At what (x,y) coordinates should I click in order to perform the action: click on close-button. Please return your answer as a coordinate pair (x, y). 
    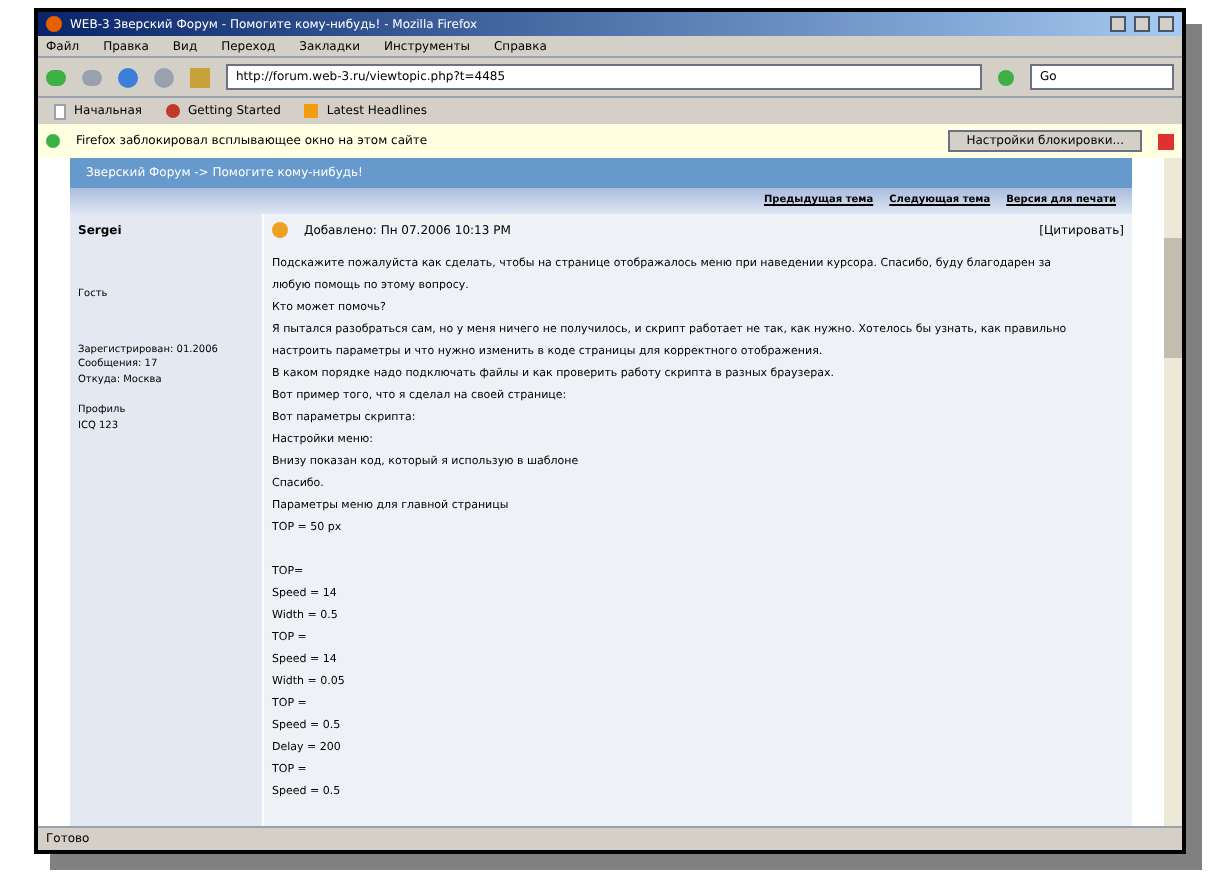
    Looking at the image, I should click on (1166, 24).